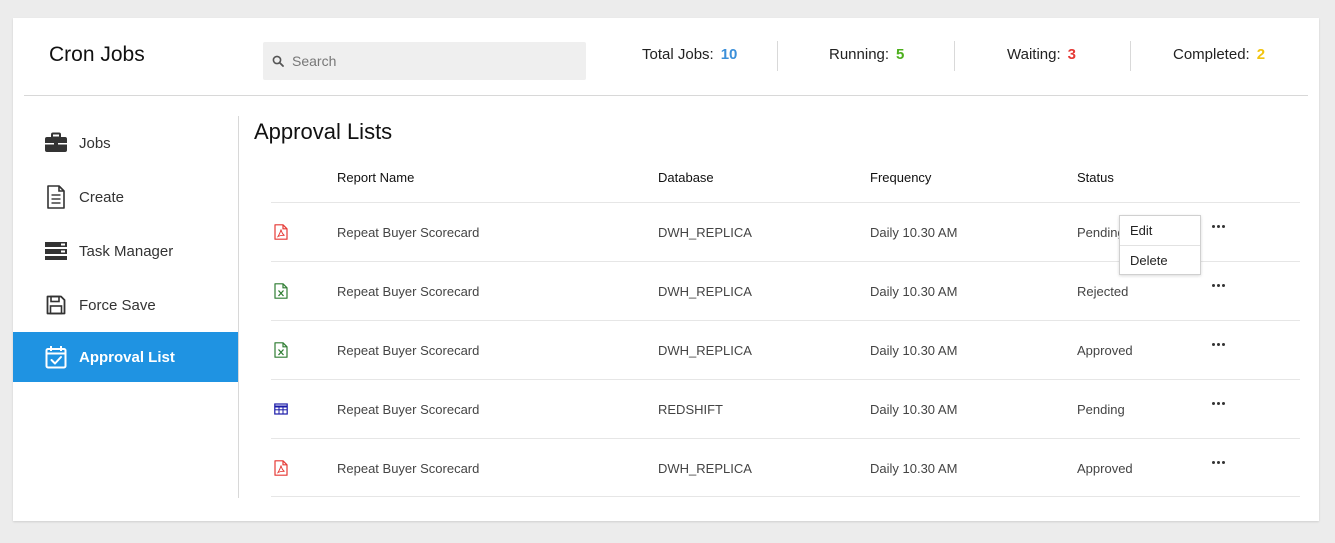 This screenshot has height=543, width=1335. I want to click on sidebar-item-label: Approval List, so click(127, 357).